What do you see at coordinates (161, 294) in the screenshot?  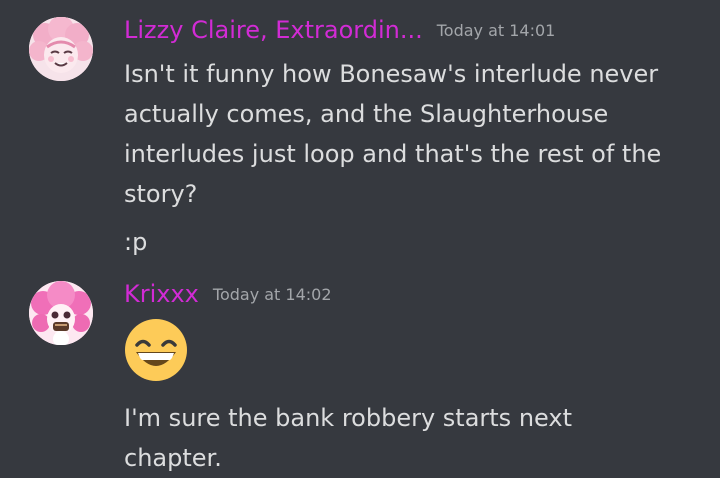 I see `username: Krixxx` at bounding box center [161, 294].